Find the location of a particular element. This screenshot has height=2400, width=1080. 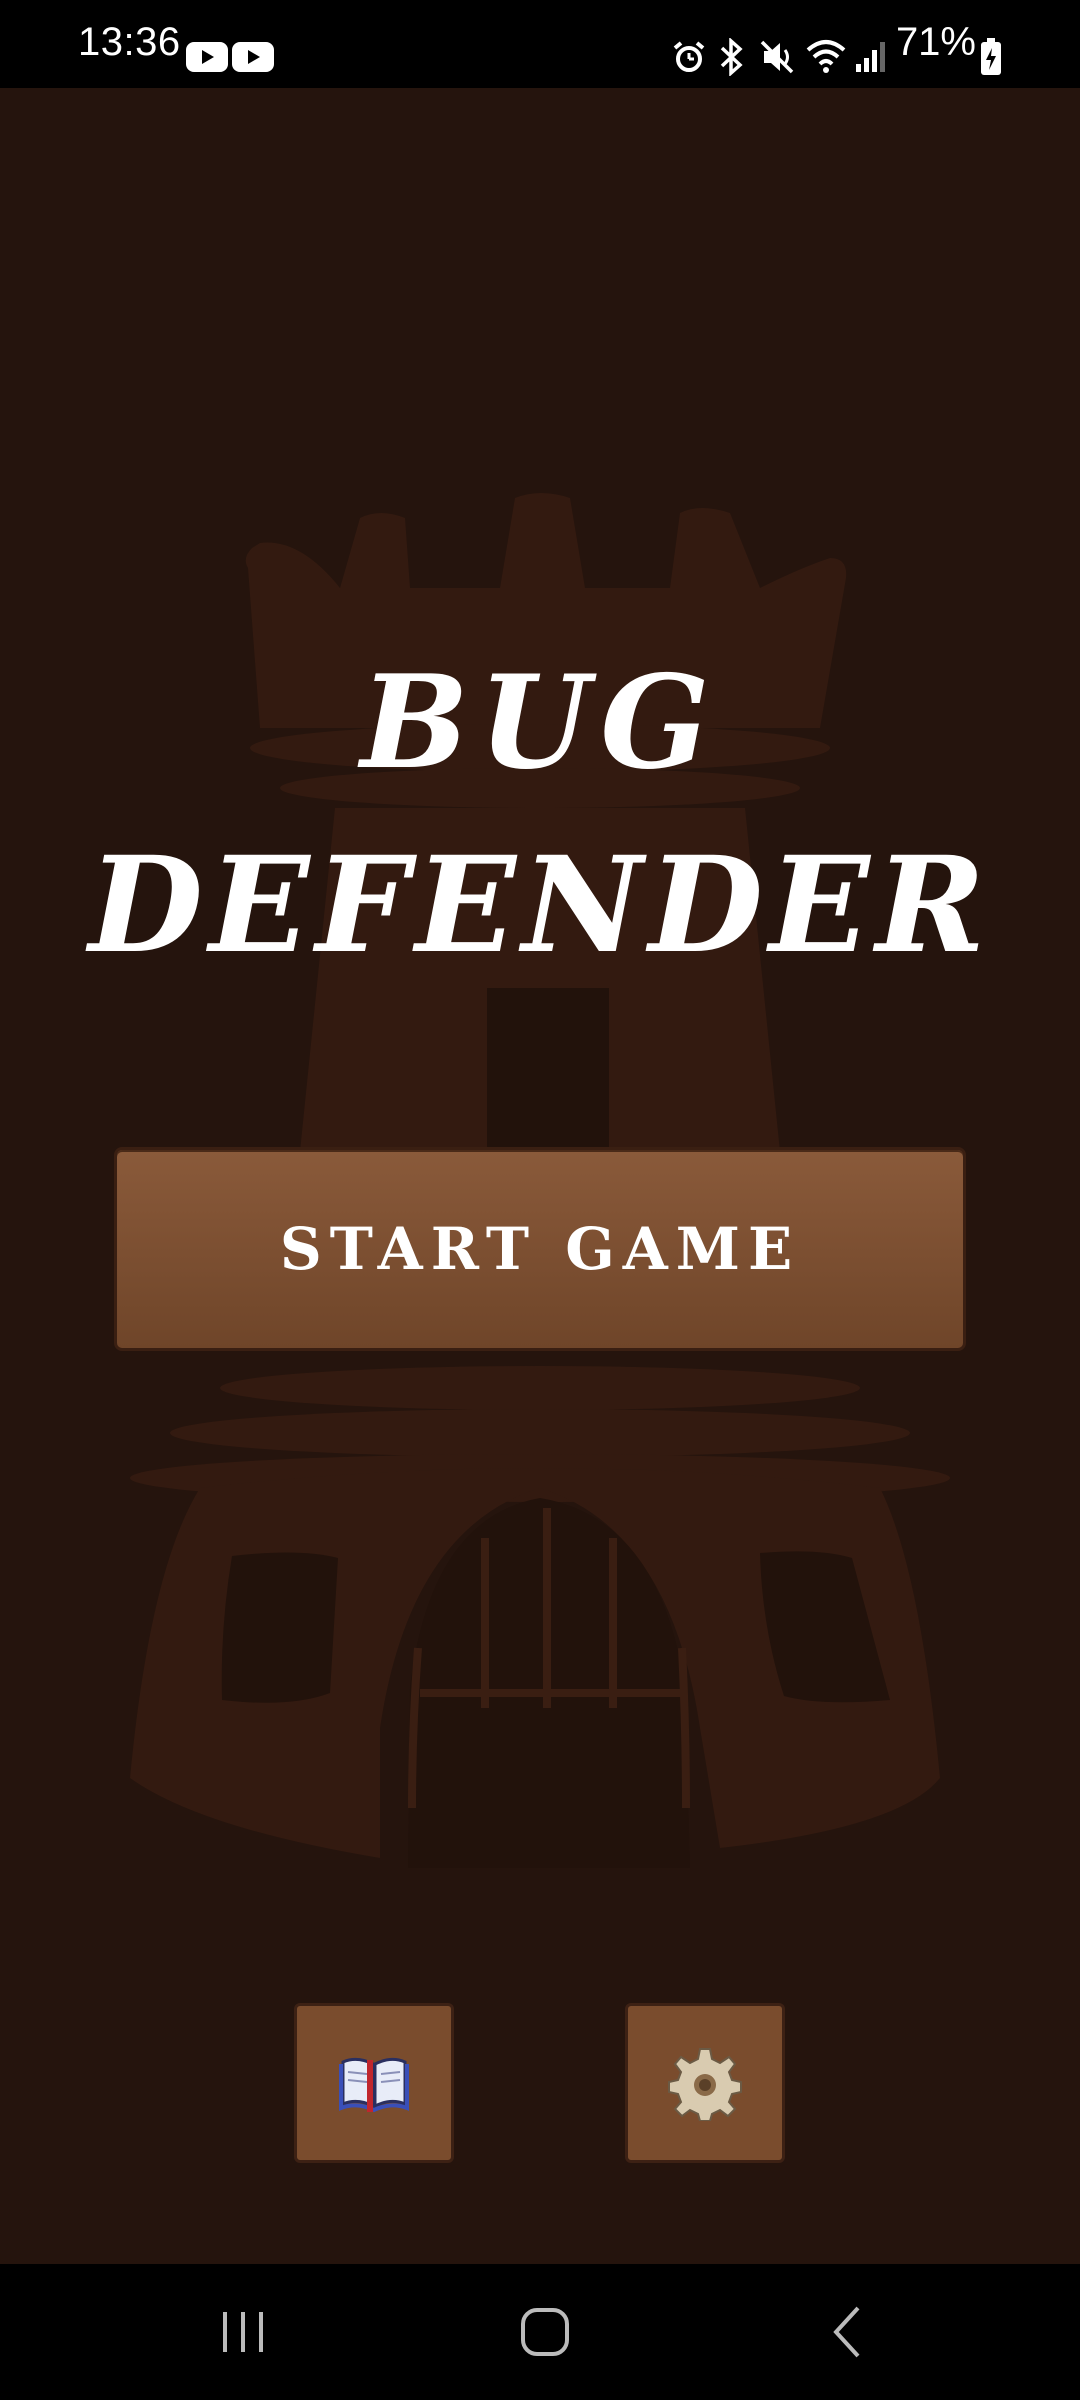

navigation-bar is located at coordinates (540, 2332).